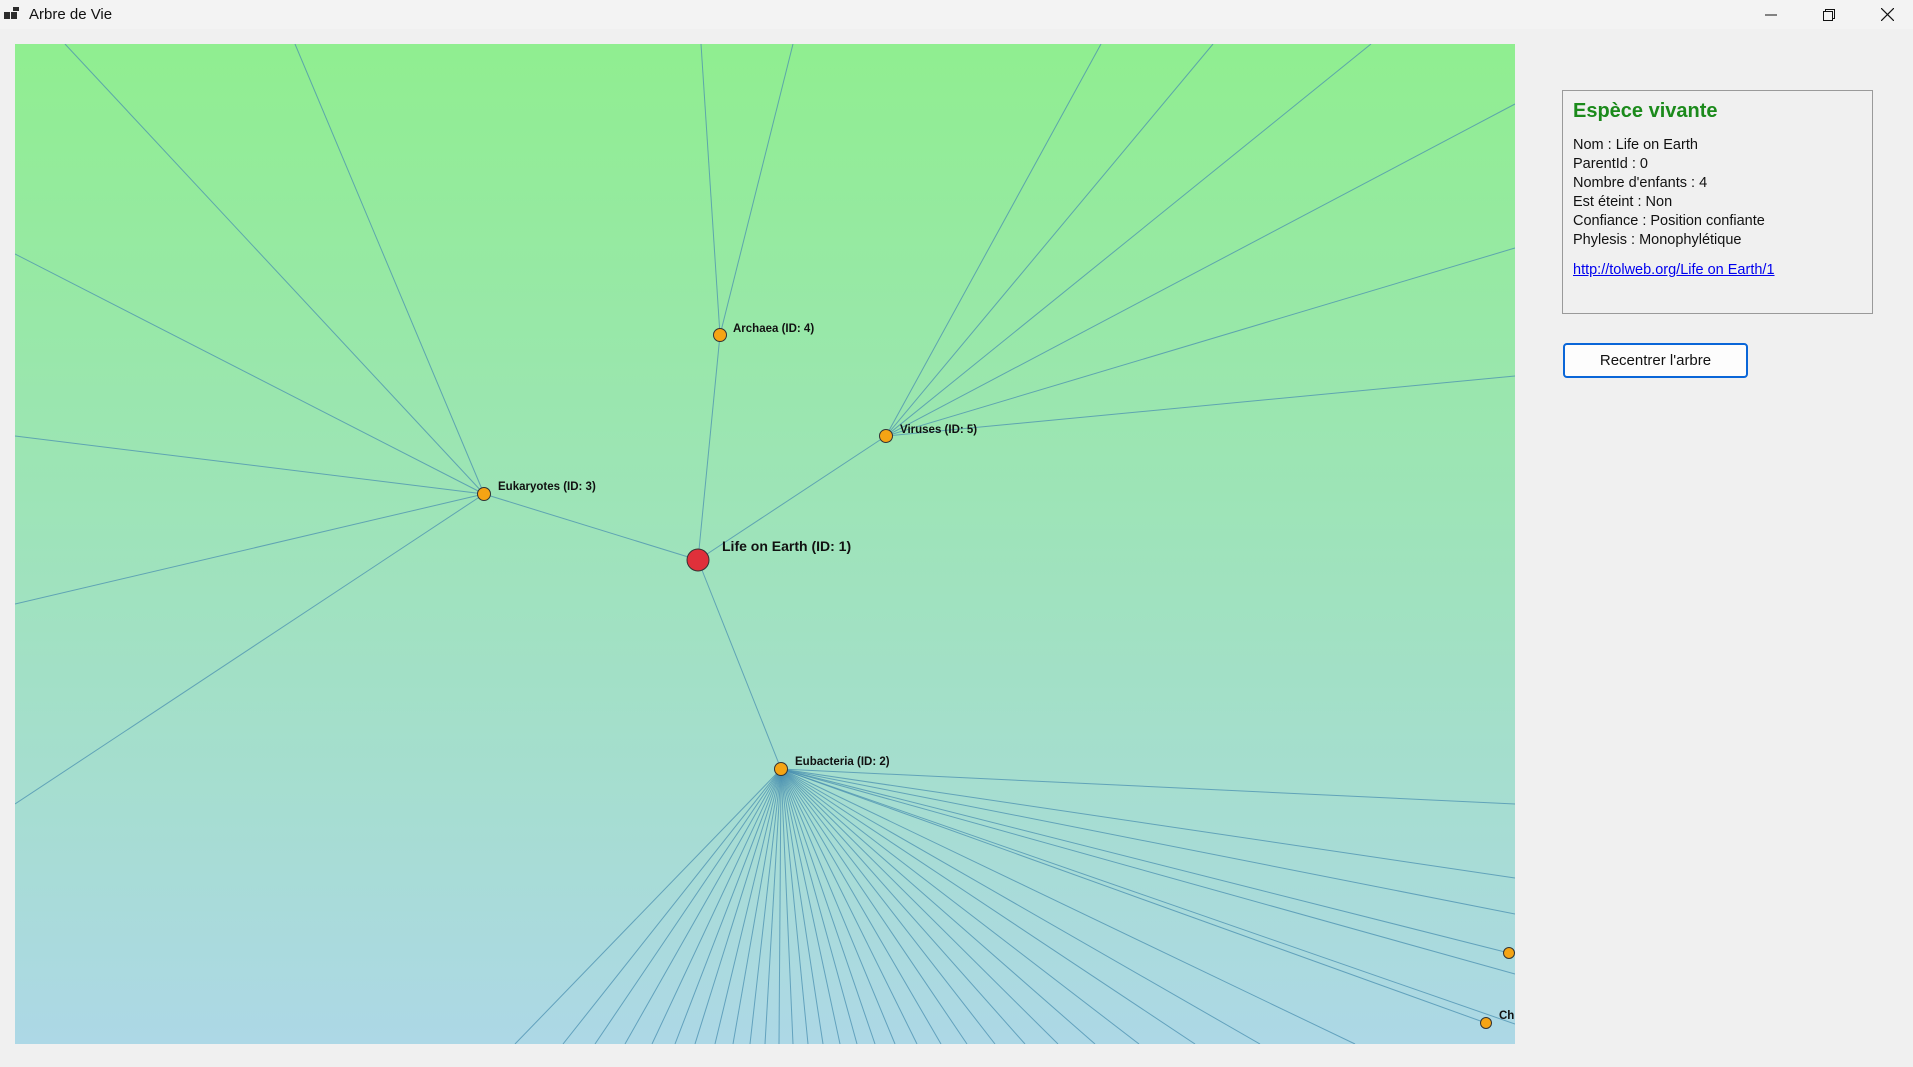  What do you see at coordinates (1486, 1023) in the screenshot?
I see `tree-node-chl` at bounding box center [1486, 1023].